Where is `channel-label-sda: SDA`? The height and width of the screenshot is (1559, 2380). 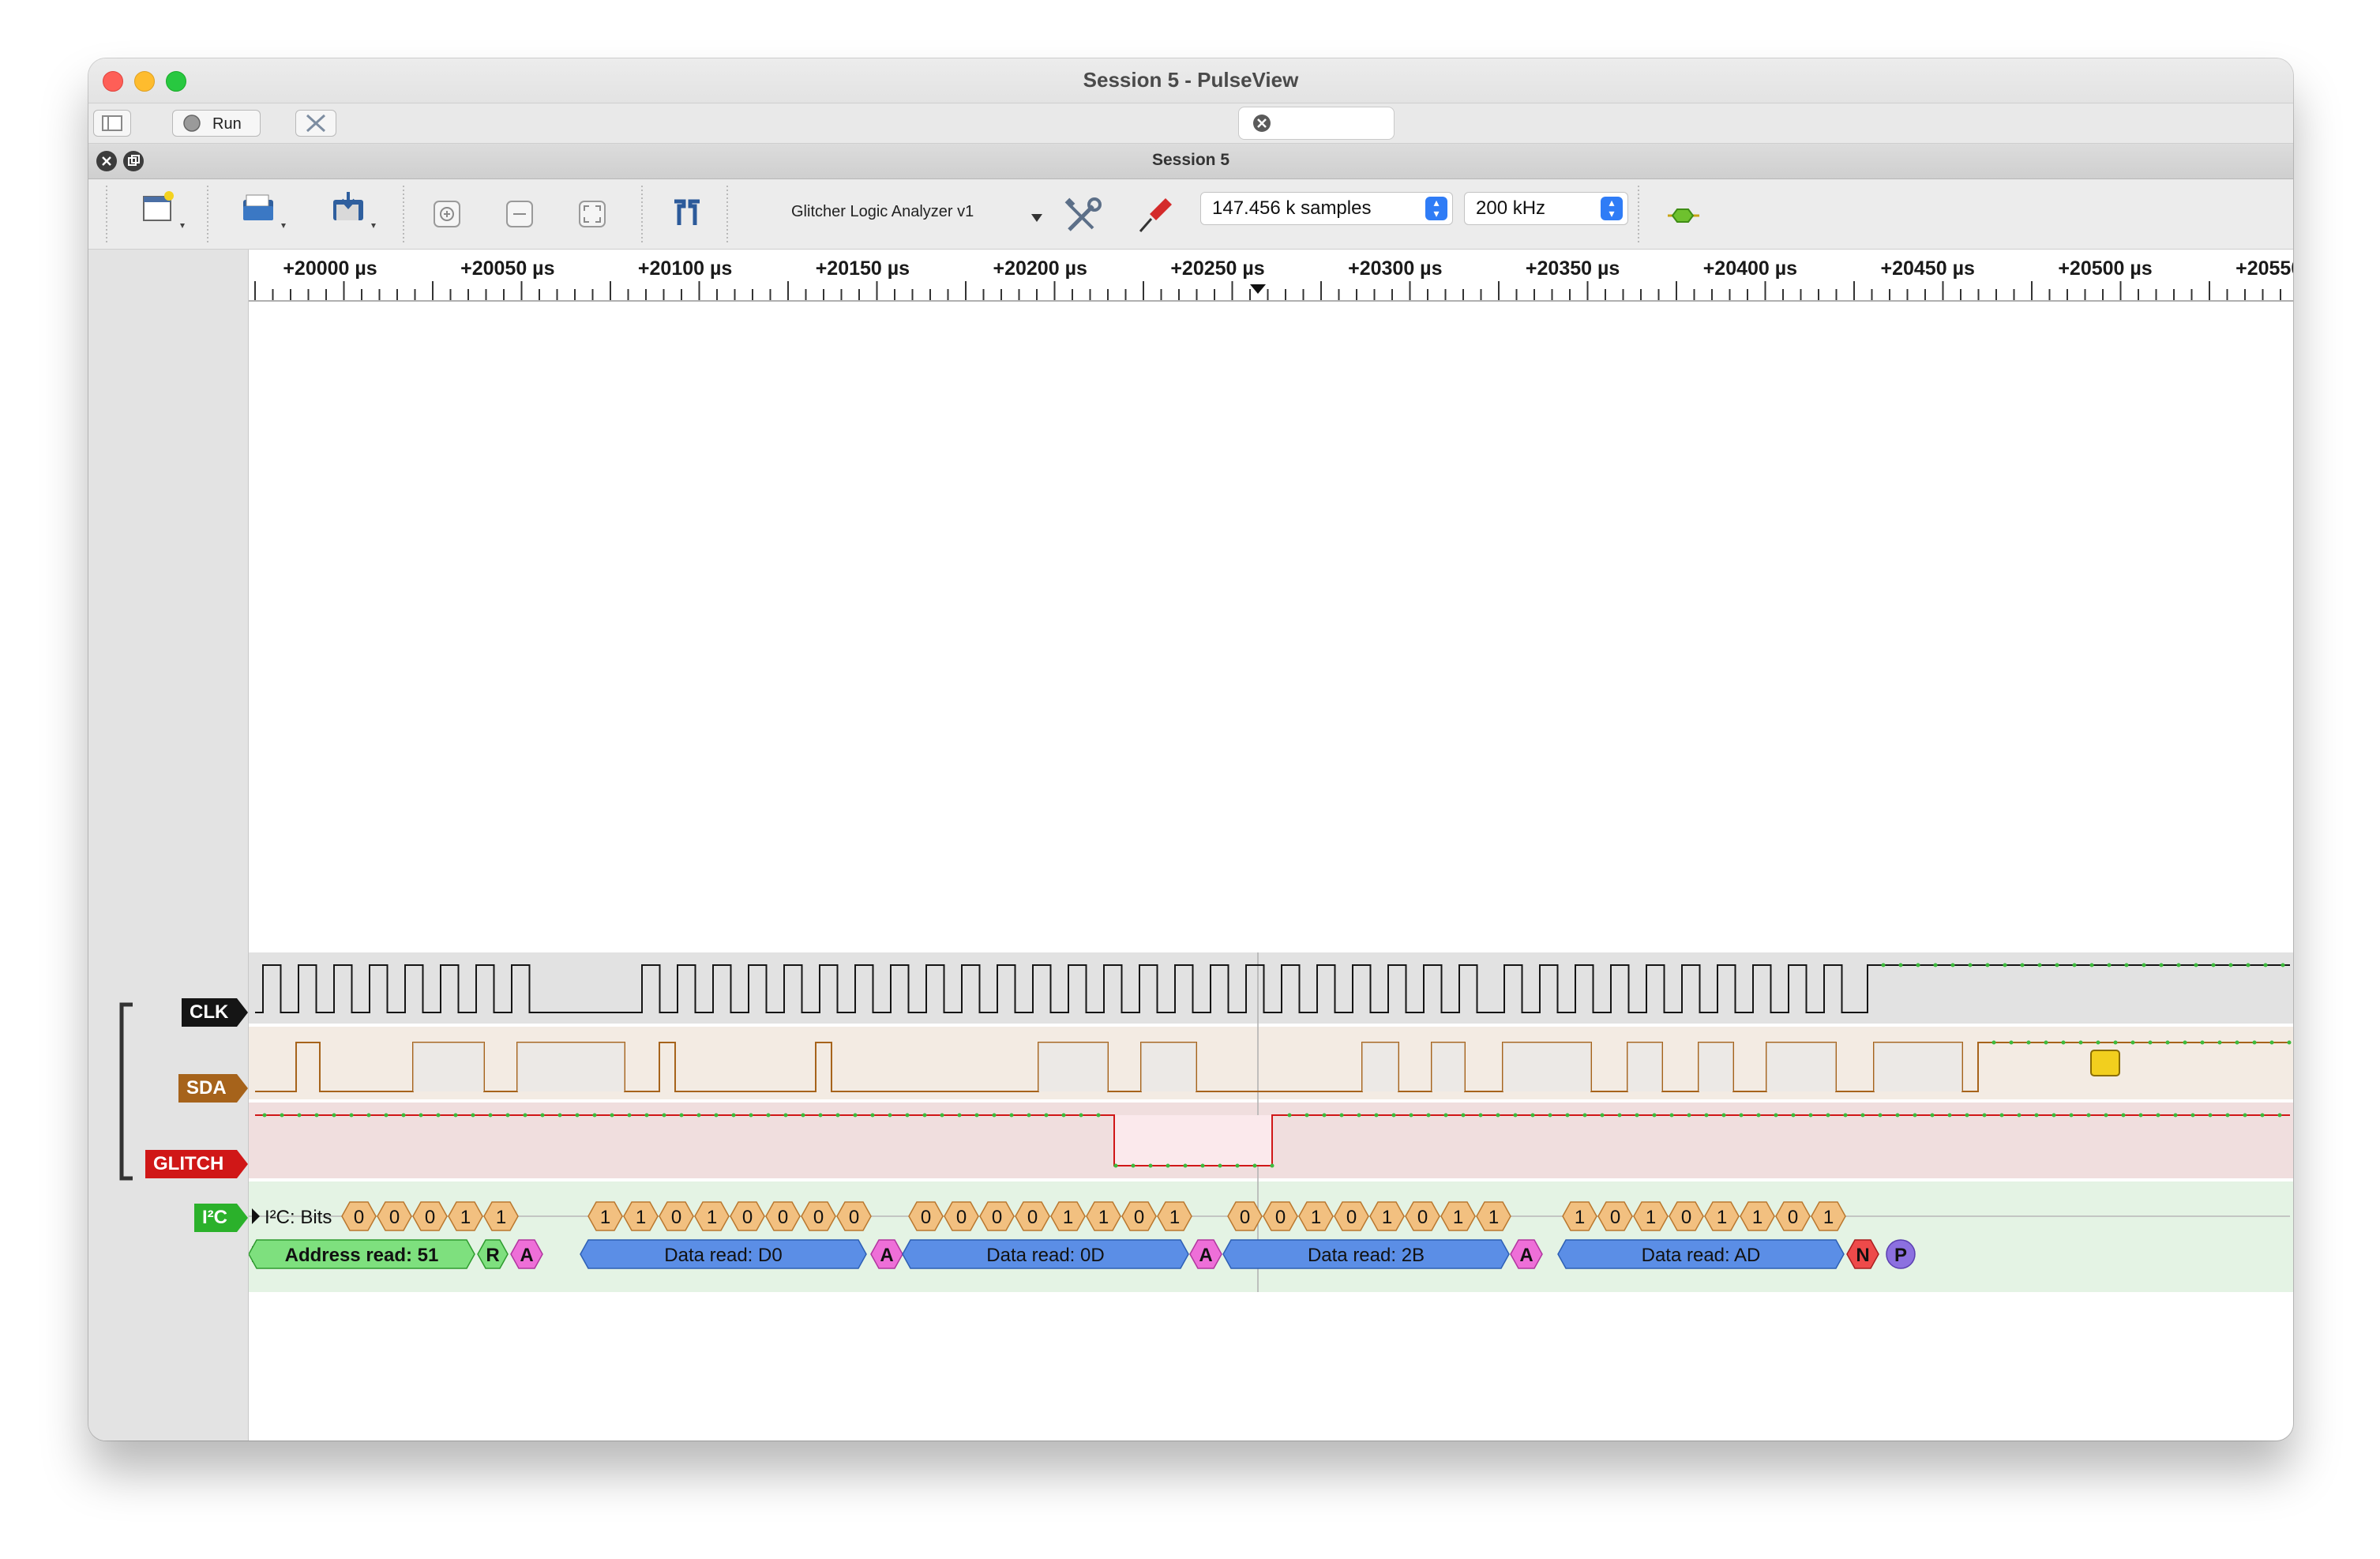
channel-label-sda: SDA is located at coordinates (213, 1088).